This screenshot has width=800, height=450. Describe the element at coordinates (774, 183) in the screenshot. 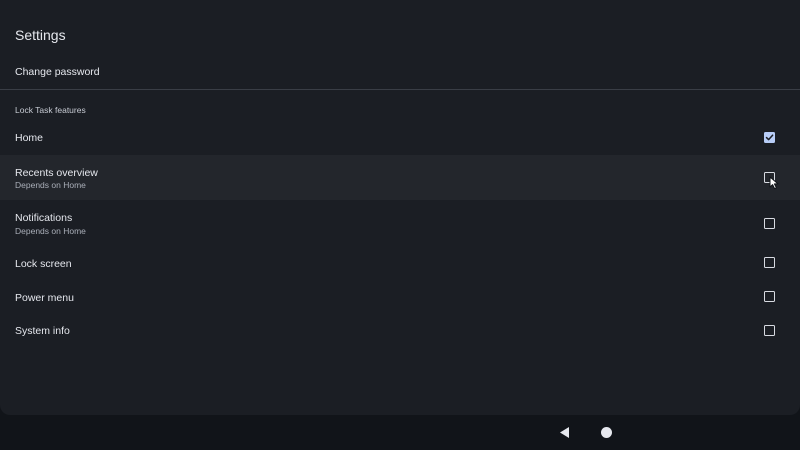

I see `mouse-pointer-icon` at that location.